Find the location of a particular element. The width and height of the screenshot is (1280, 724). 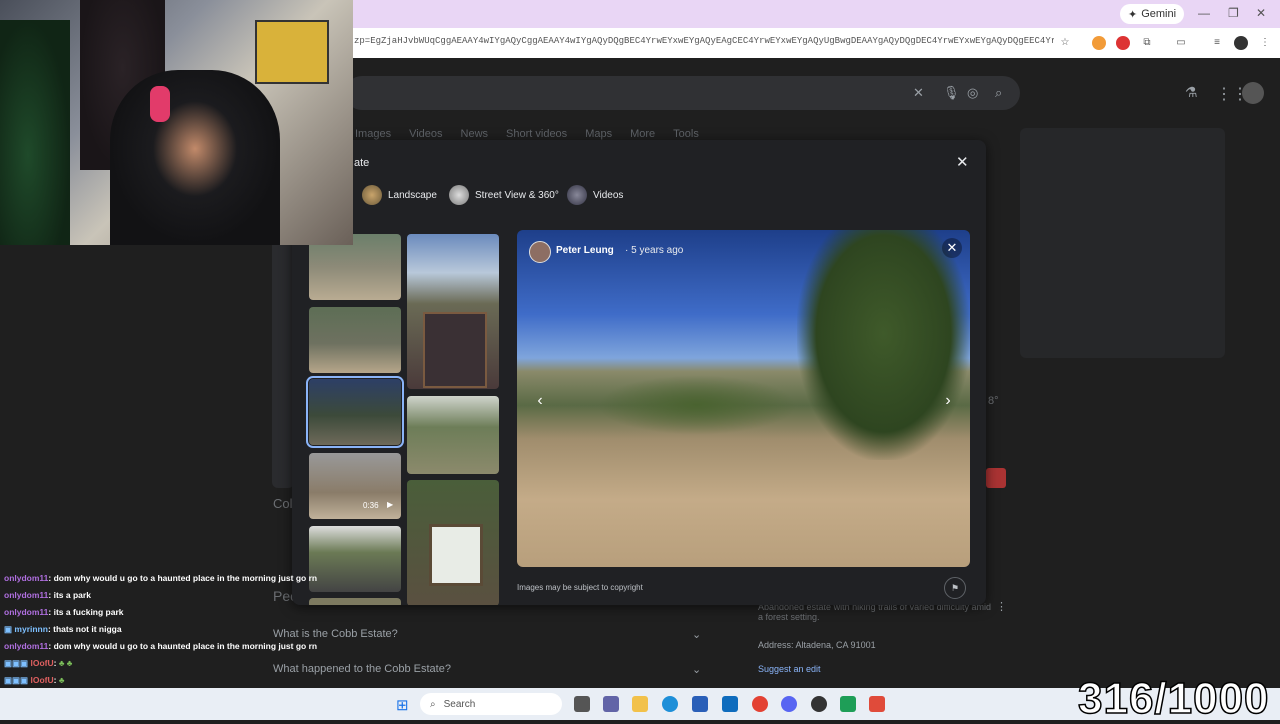

tab-maps: Maps is located at coordinates (598, 134).